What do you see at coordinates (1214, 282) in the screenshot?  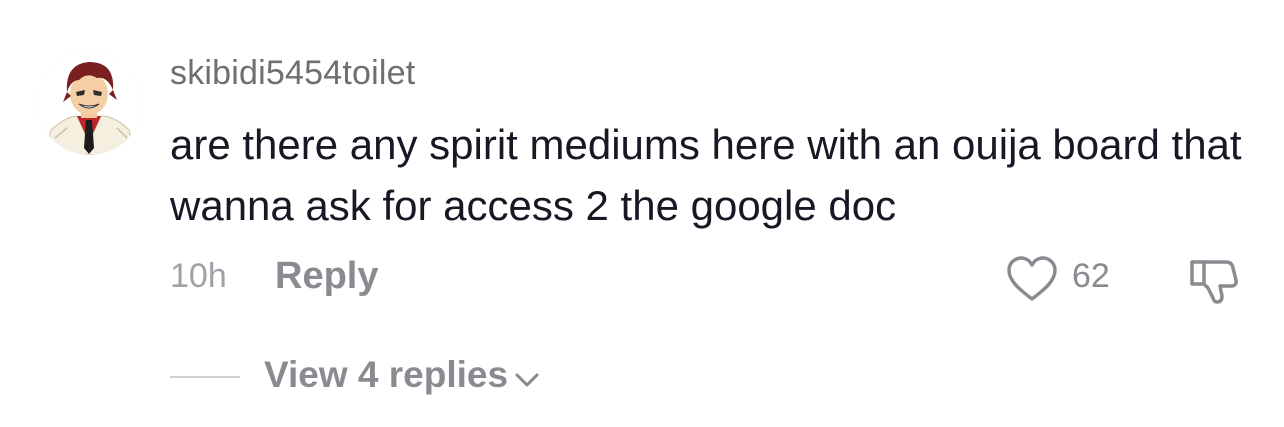 I see `thumbs-down-outline-icon` at bounding box center [1214, 282].